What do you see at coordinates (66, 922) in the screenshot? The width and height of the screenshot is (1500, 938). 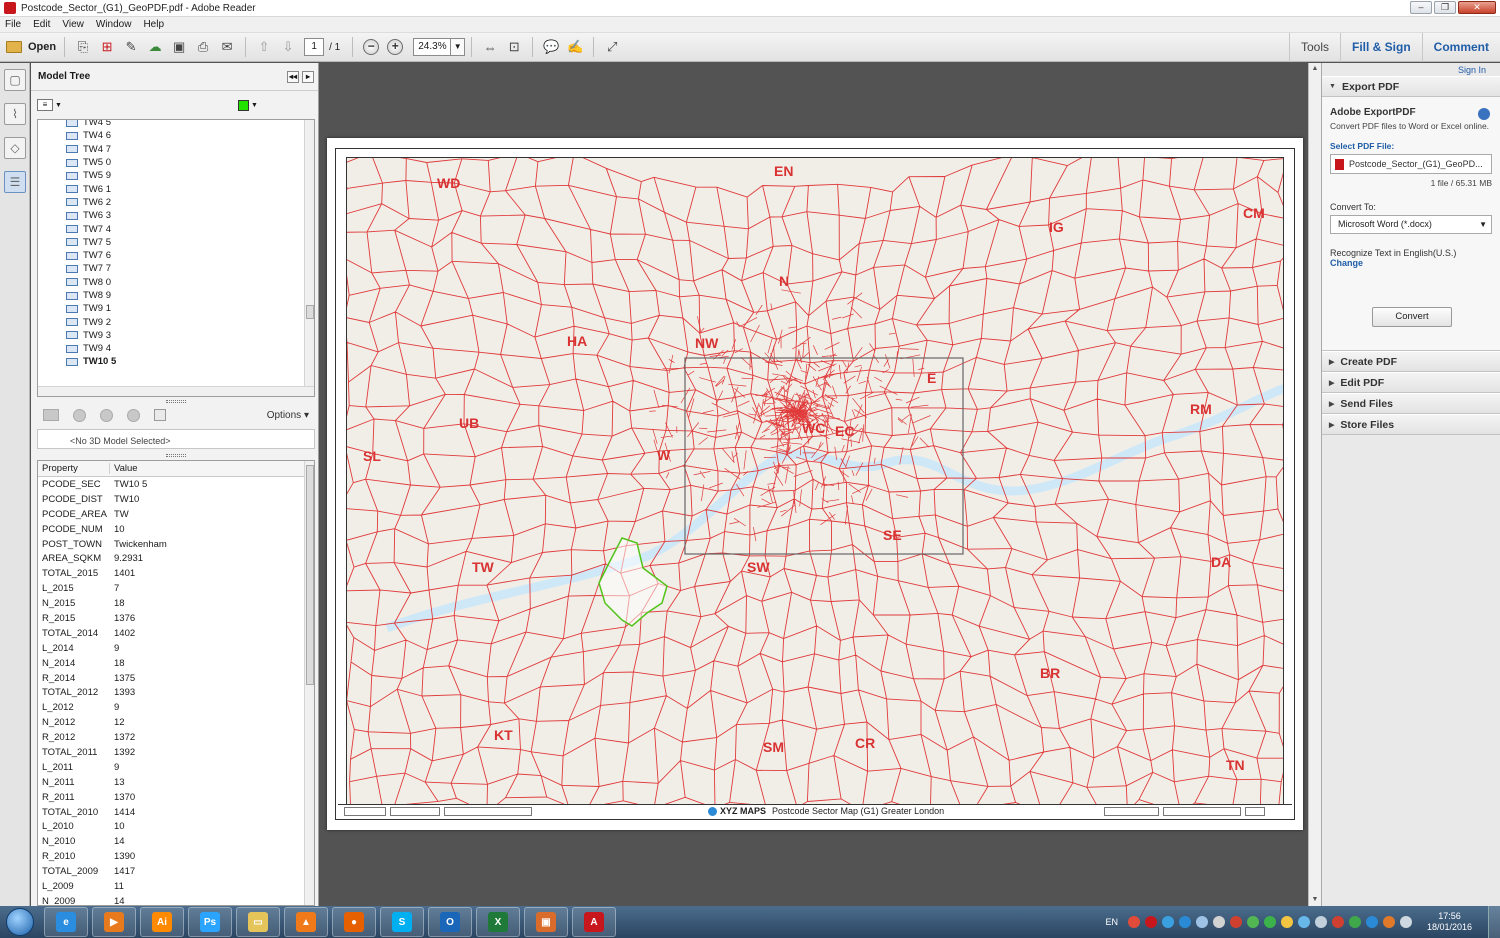 I see `taskbar-internet-explorer: e` at bounding box center [66, 922].